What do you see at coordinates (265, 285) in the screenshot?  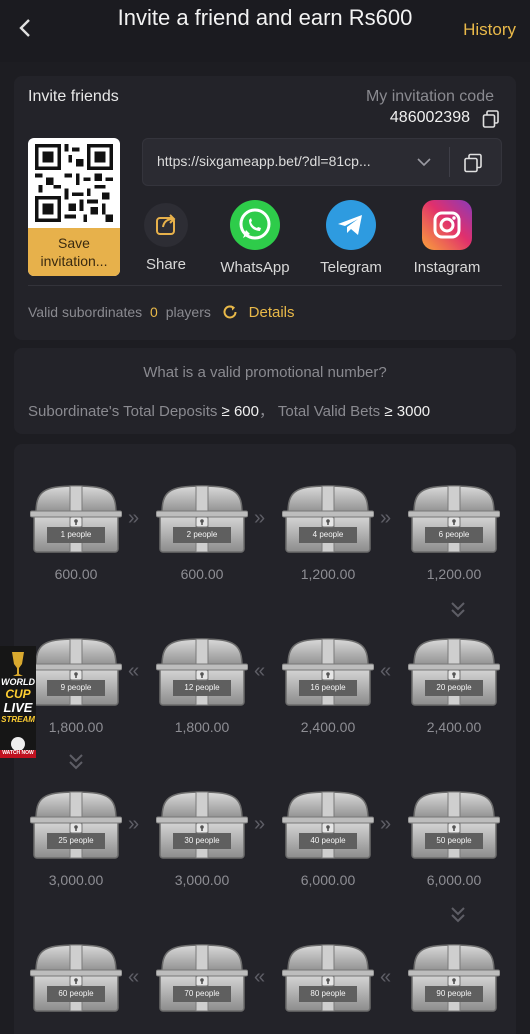 I see `divider` at bounding box center [265, 285].